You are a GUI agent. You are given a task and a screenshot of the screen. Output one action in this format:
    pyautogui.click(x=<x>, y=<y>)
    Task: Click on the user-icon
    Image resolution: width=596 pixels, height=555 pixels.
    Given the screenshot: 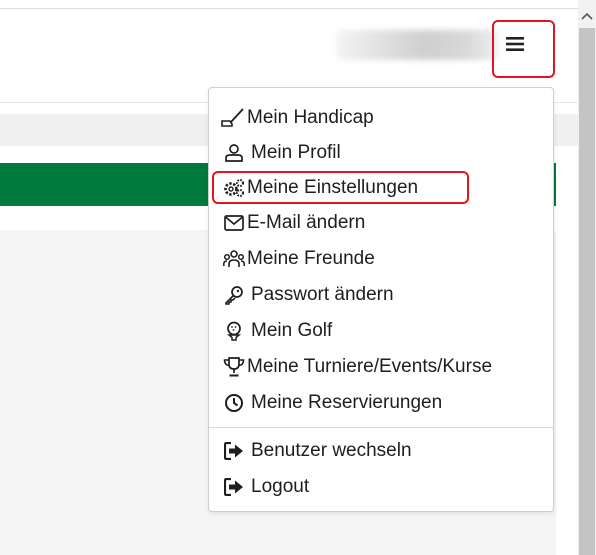 What is the action you would take?
    pyautogui.click(x=234, y=153)
    